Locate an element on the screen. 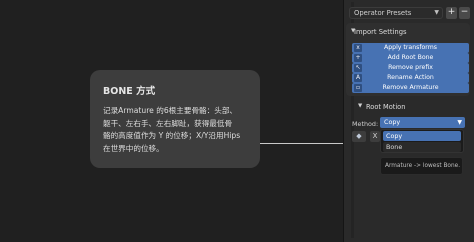 The height and width of the screenshot is (242, 474). import-settings-title: Import Settings is located at coordinates (380, 32).